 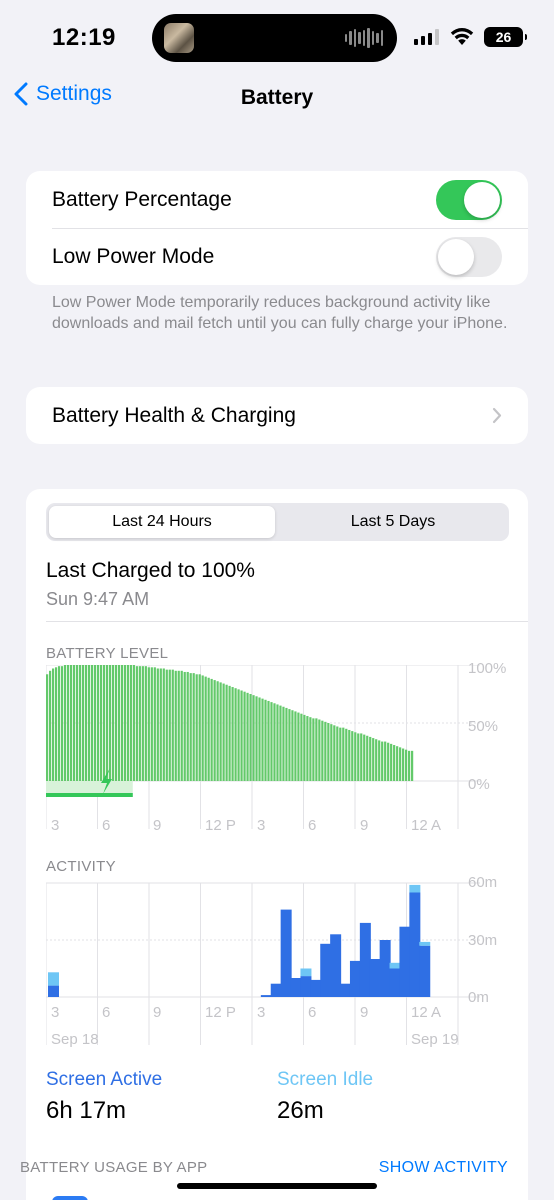 What do you see at coordinates (133, 256) in the screenshot?
I see `low-power-mode-label: Low Power Mode` at bounding box center [133, 256].